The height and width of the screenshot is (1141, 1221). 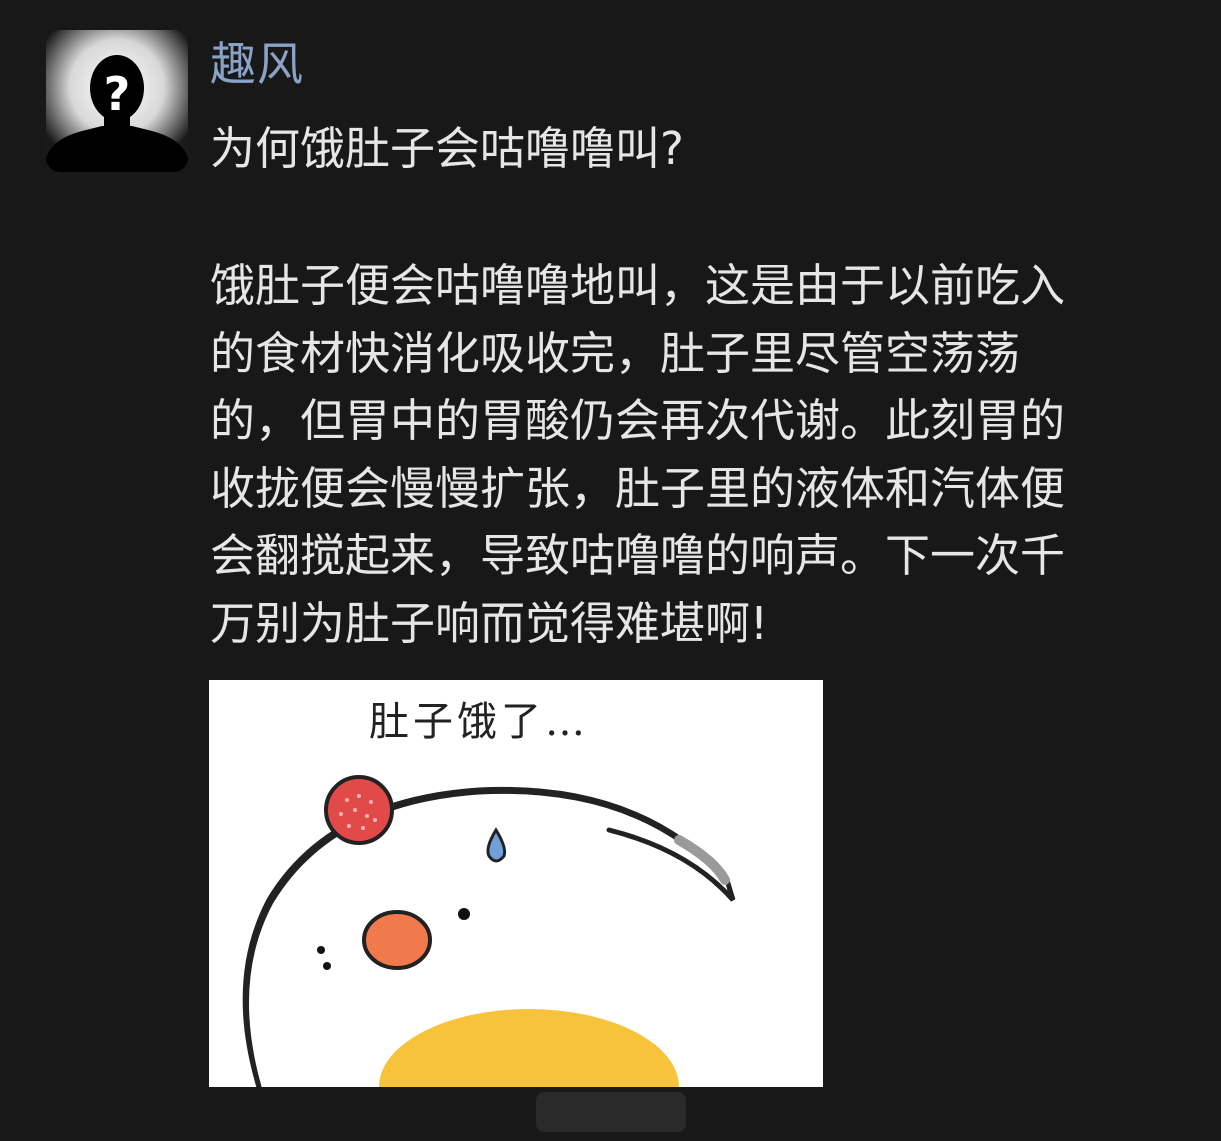 I want to click on body-line: 的，但胃中的胃酸仍会再次代谢。此刻胃的, so click(x=638, y=421).